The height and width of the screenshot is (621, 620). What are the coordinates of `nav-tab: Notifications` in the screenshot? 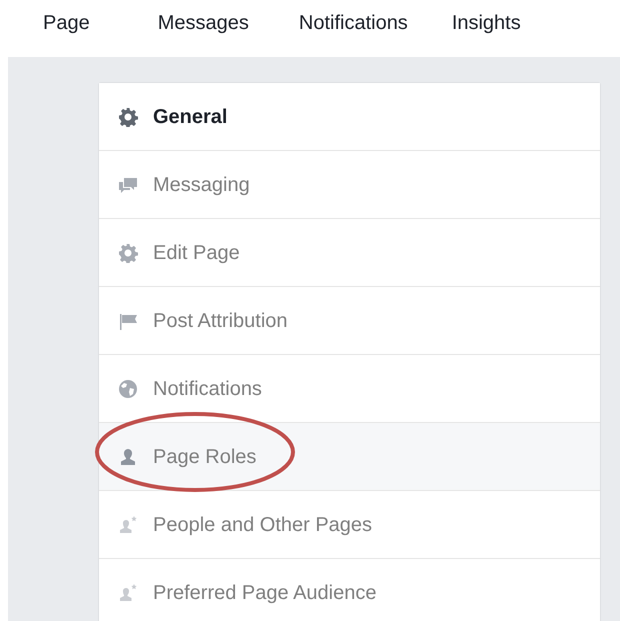 It's located at (353, 23).